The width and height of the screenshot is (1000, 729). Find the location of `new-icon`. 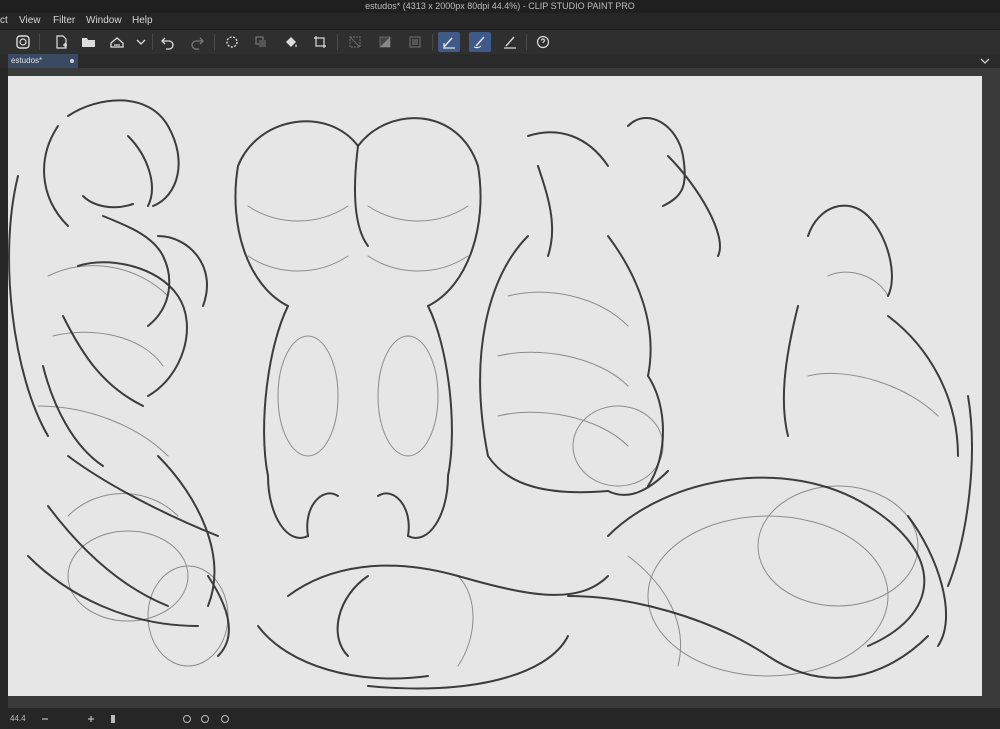

new-icon is located at coordinates (61, 42).